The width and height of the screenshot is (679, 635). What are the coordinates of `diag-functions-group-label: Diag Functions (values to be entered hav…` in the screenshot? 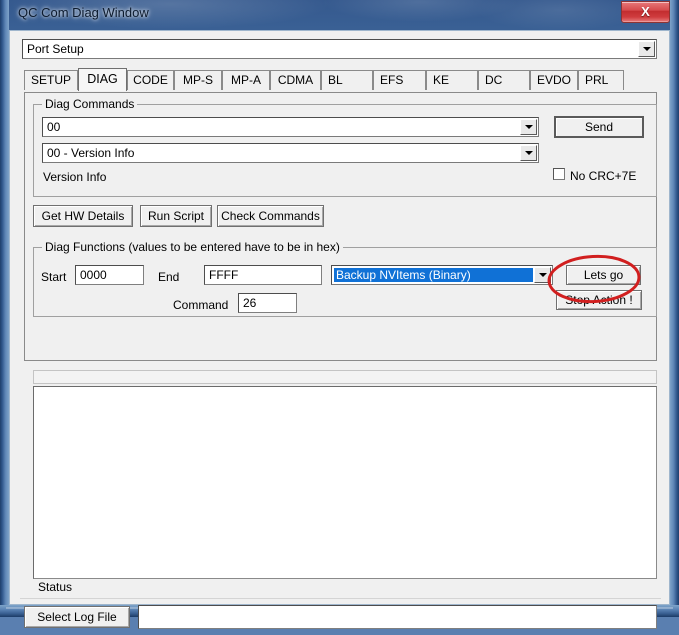 It's located at (192, 247).